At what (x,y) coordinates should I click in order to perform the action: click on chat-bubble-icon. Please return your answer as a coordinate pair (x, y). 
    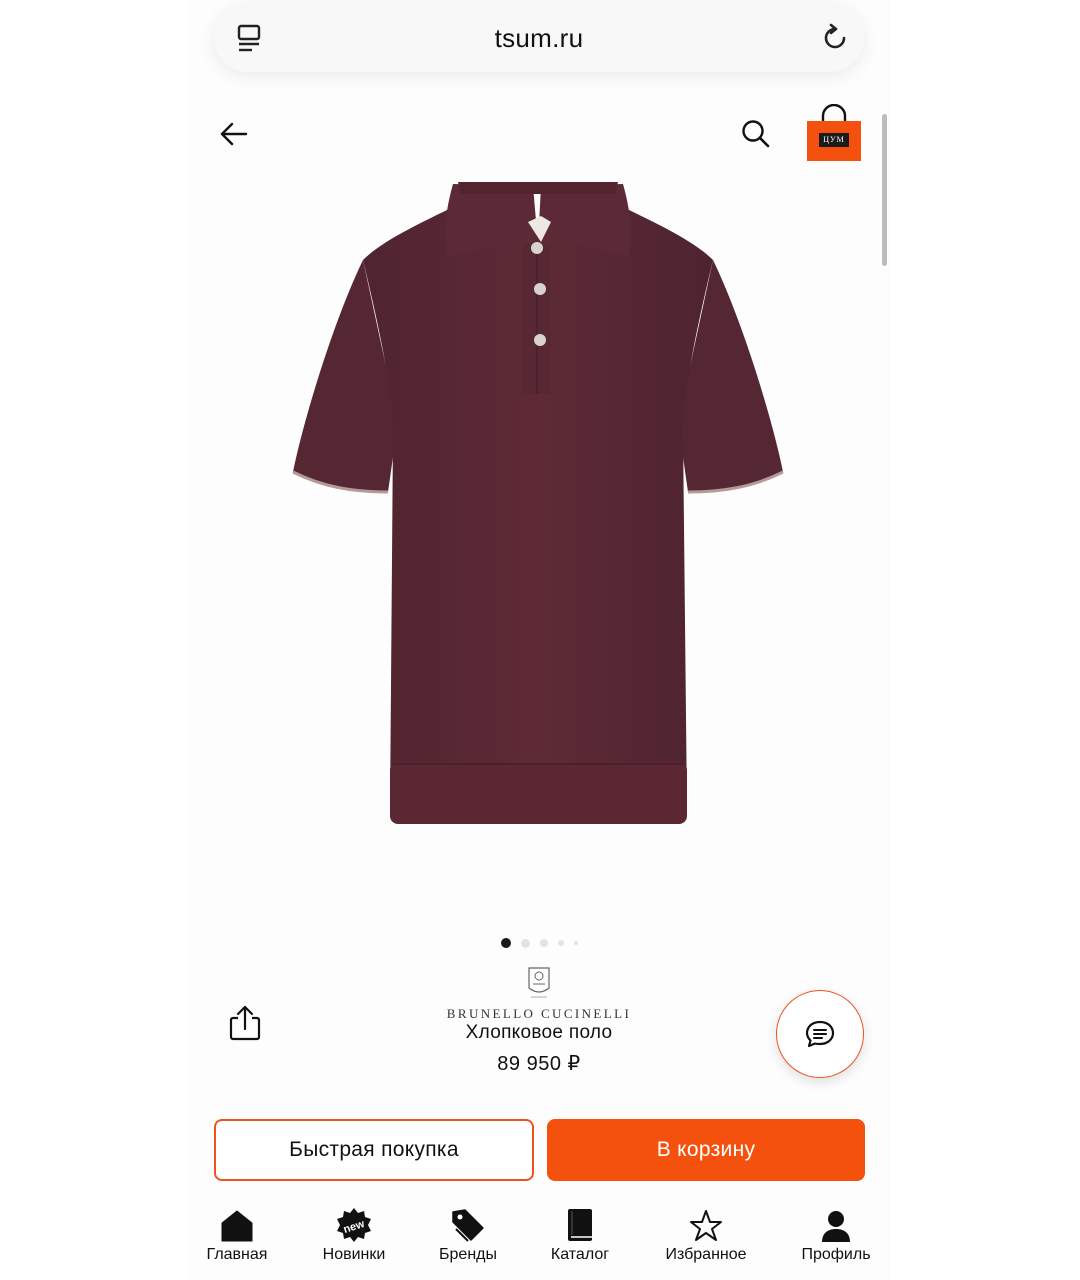
    Looking at the image, I should click on (820, 1034).